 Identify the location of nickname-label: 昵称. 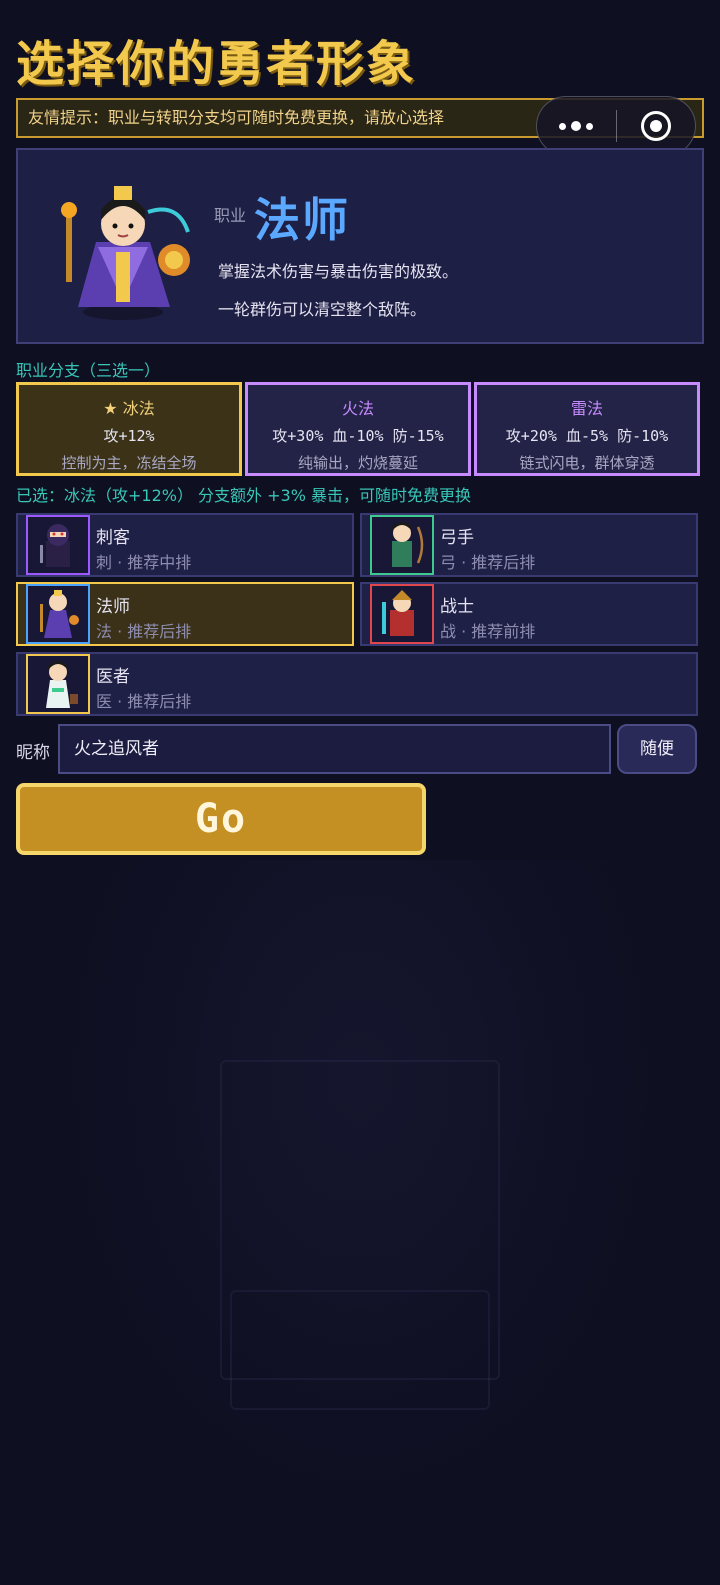
(33, 753).